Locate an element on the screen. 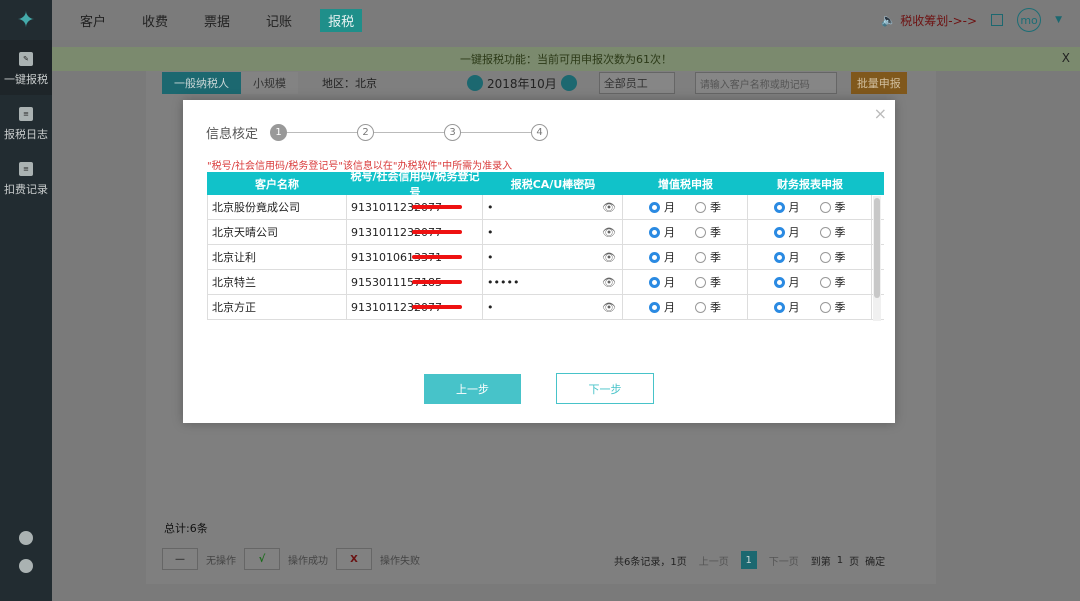 The height and width of the screenshot is (601, 1080). prev-month-icon is located at coordinates (475, 83).